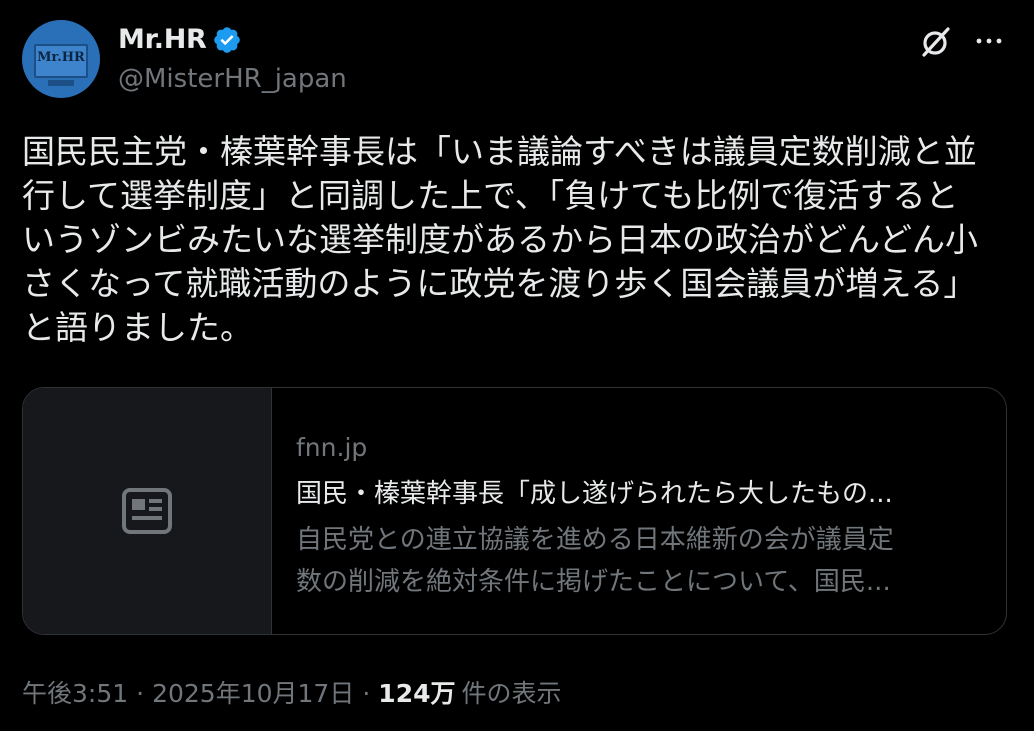 The image size is (1034, 731). I want to click on news-article-icon, so click(147, 511).